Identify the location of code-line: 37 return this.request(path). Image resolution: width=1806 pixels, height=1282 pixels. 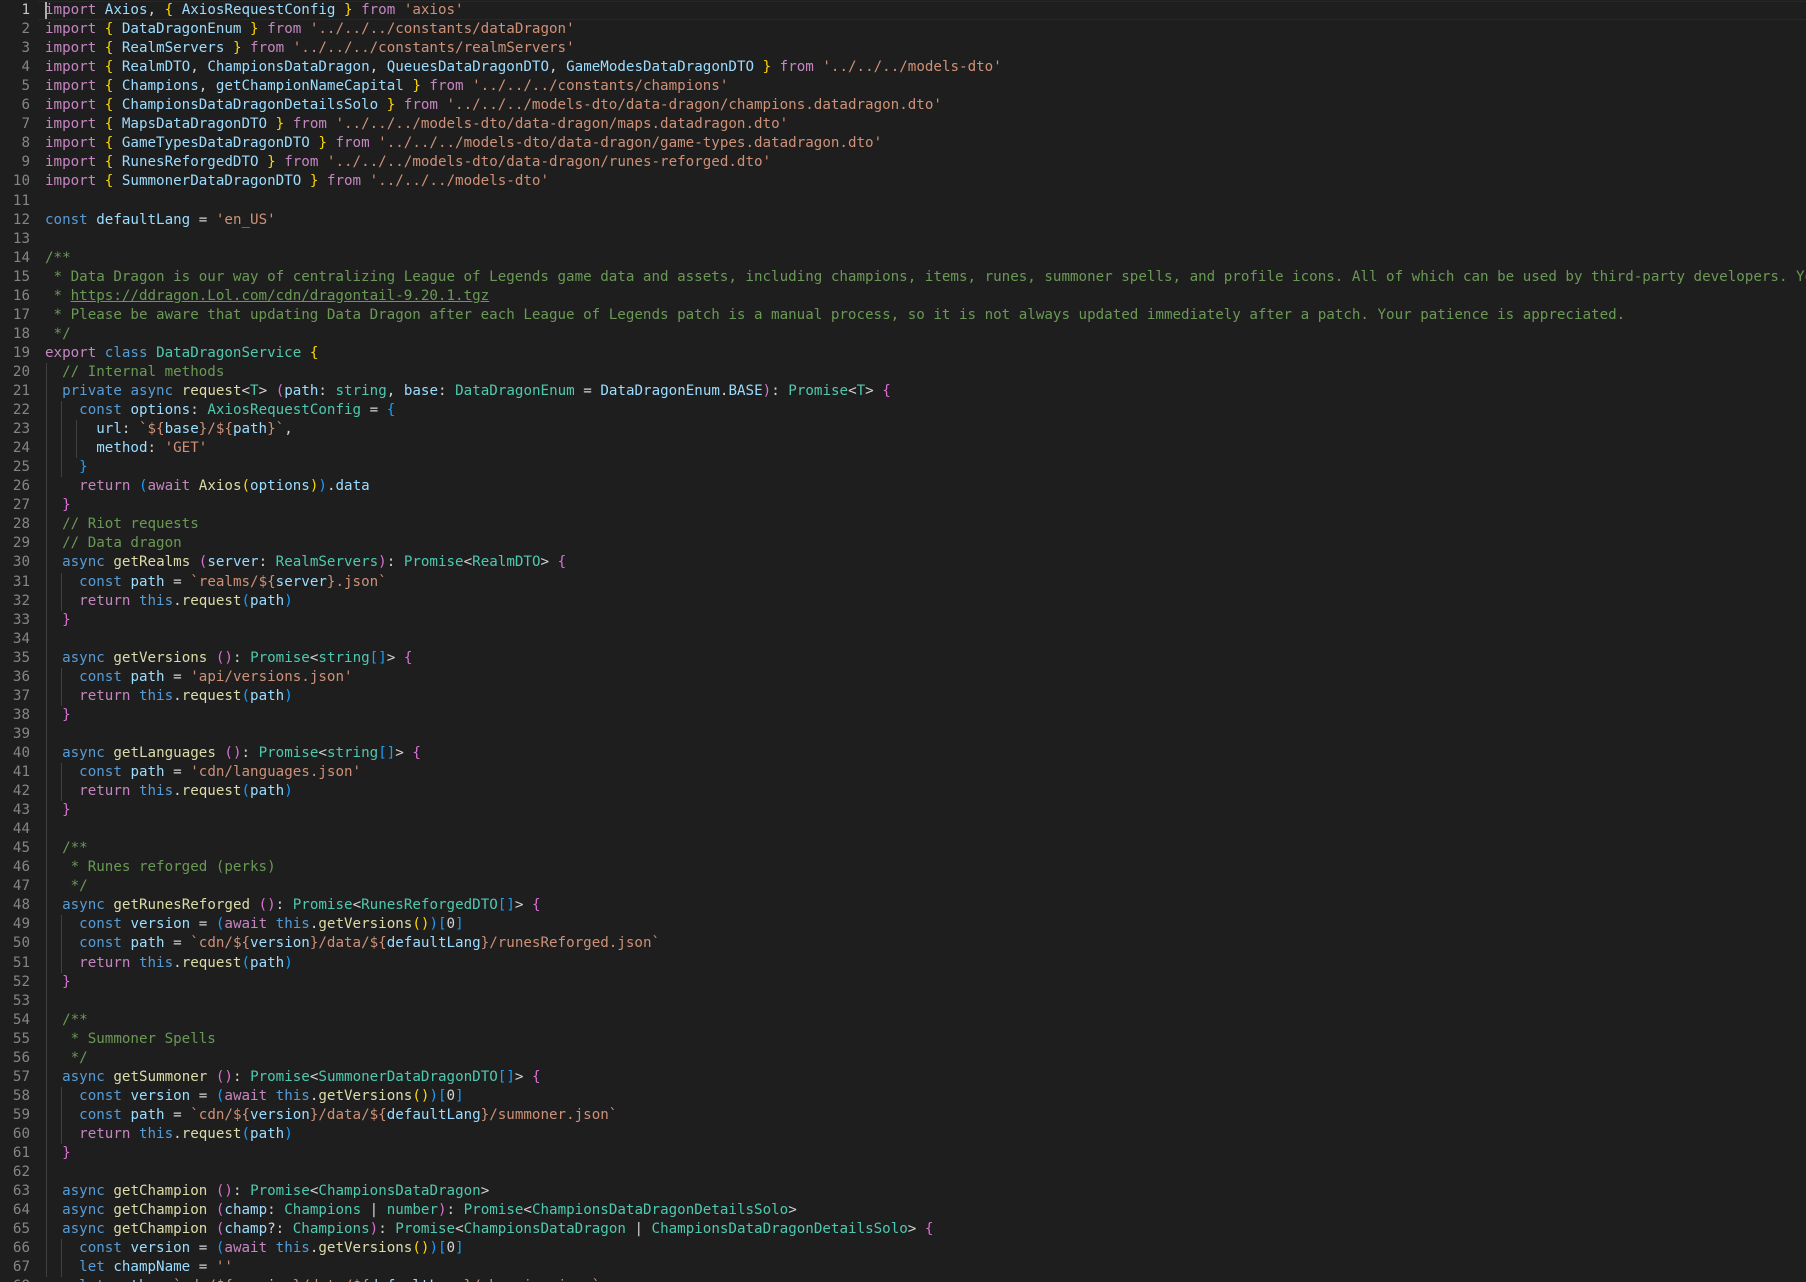
(903, 696).